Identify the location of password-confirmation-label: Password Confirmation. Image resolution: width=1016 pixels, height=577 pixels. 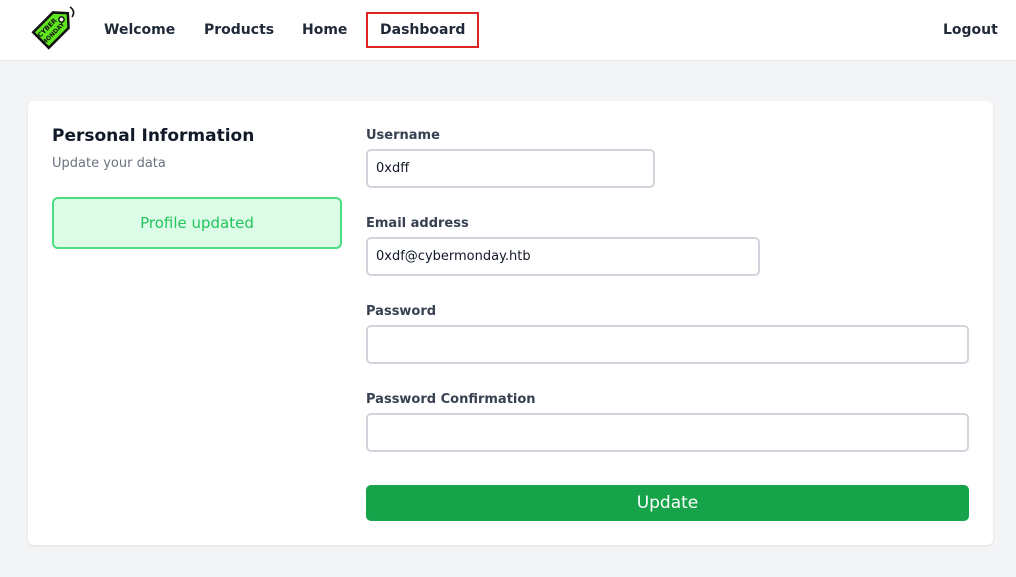
(451, 399).